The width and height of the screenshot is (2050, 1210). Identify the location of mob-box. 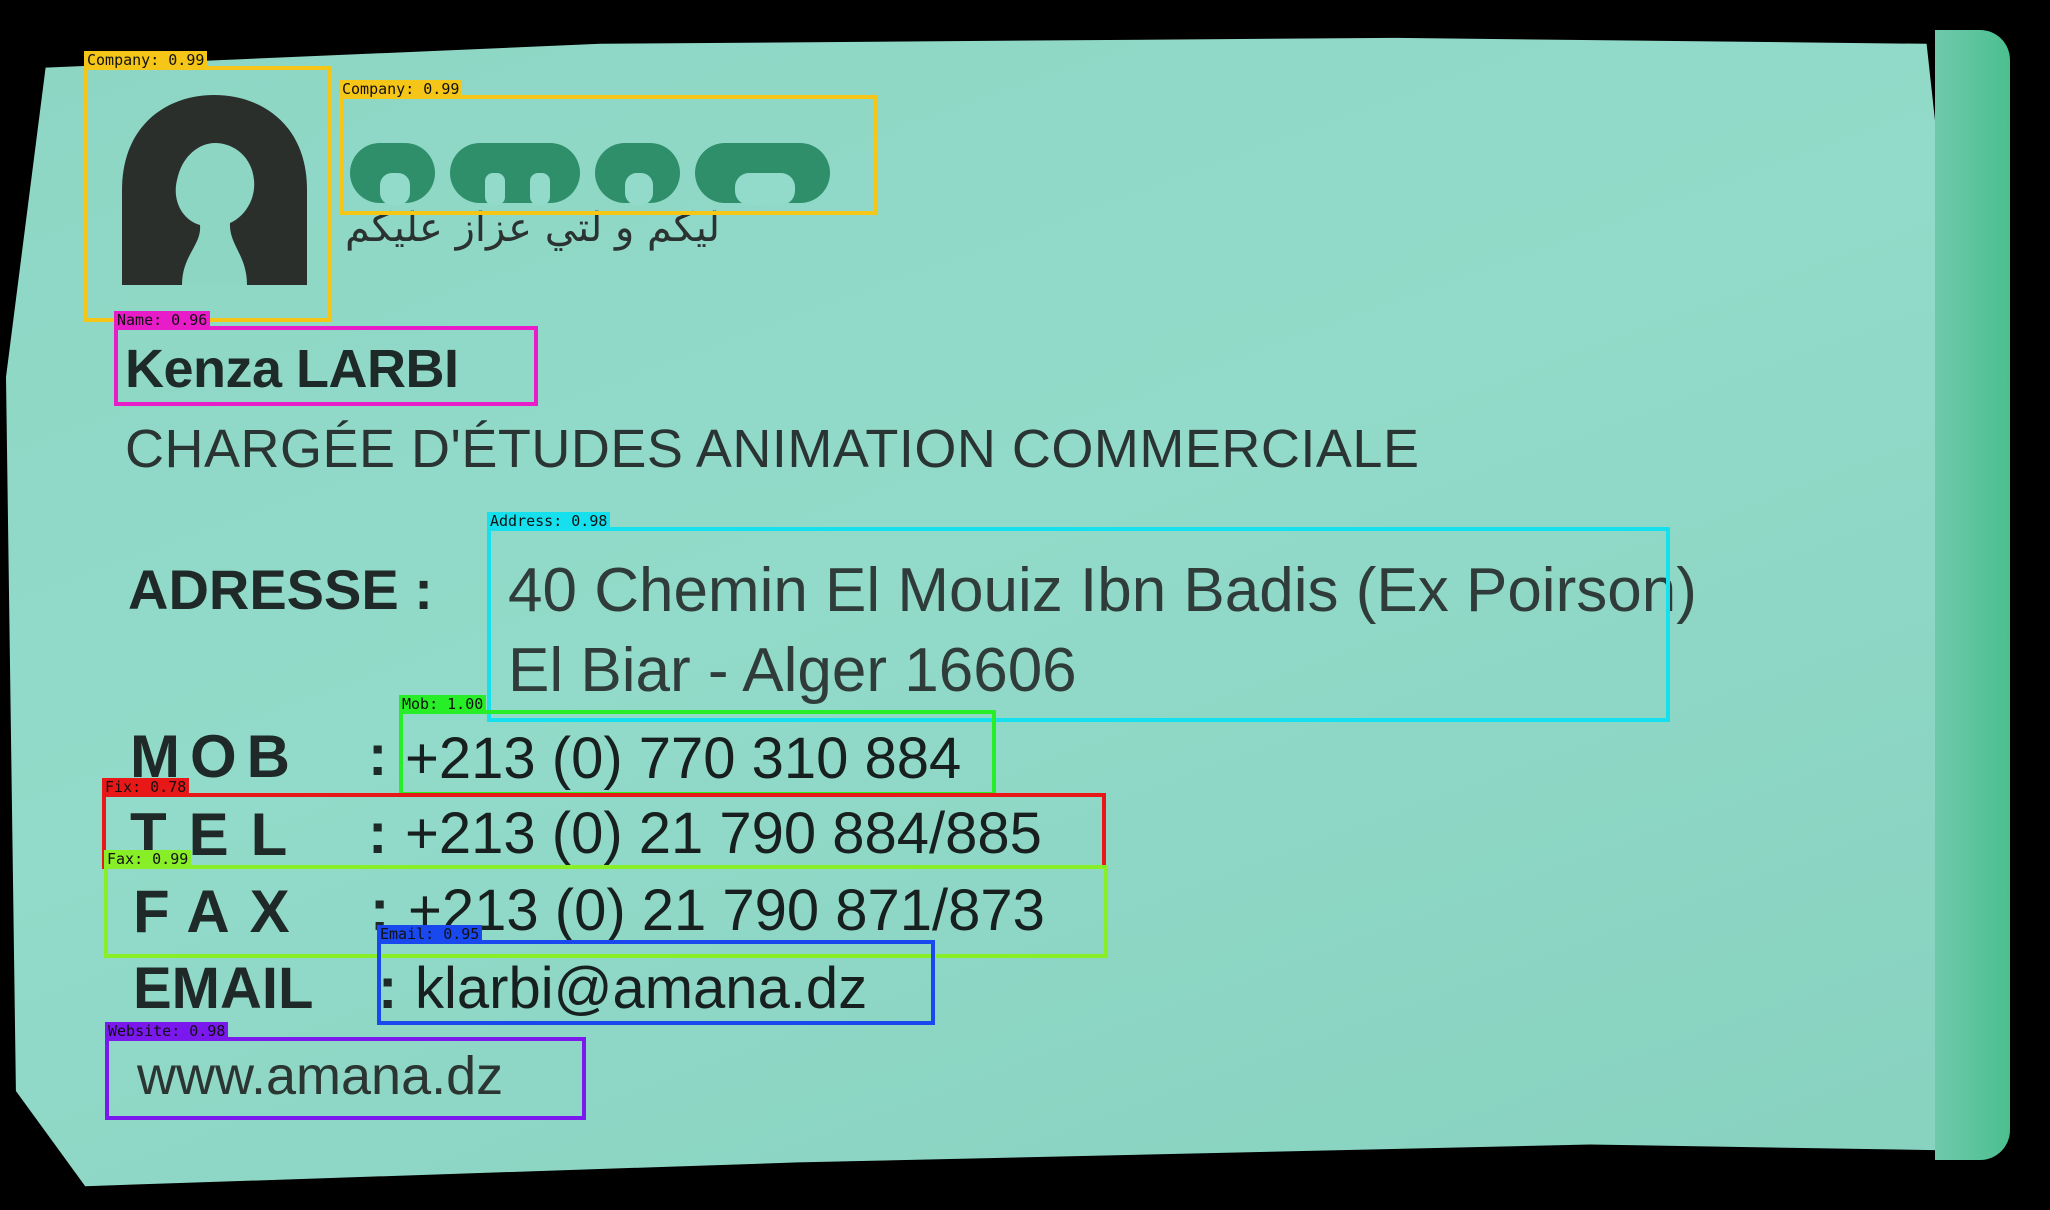
(697, 753).